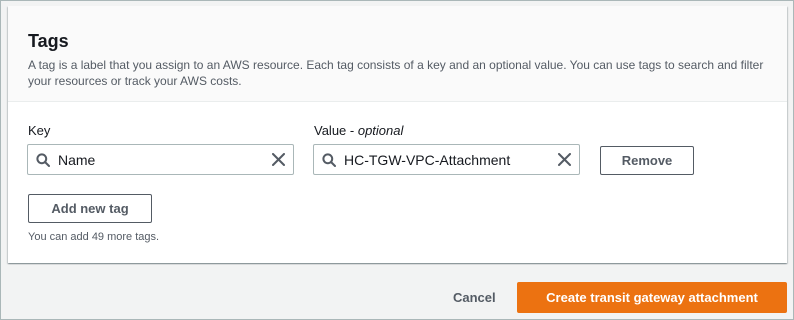 The width and height of the screenshot is (794, 320). What do you see at coordinates (474, 298) in the screenshot?
I see `cancel-button: Cancel` at bounding box center [474, 298].